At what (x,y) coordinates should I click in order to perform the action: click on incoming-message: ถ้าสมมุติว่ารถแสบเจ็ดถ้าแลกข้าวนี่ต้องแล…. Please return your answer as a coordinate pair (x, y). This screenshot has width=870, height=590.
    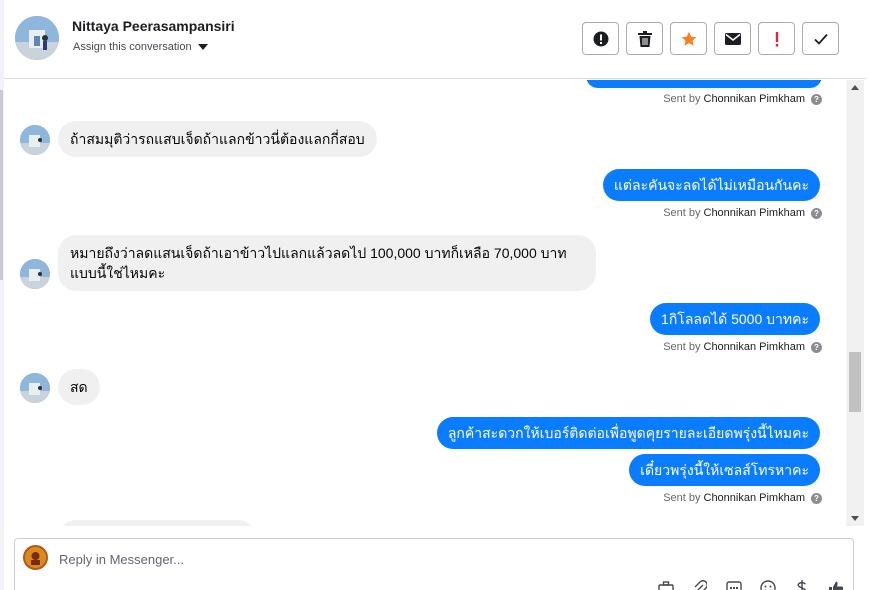
    Looking at the image, I should click on (217, 139).